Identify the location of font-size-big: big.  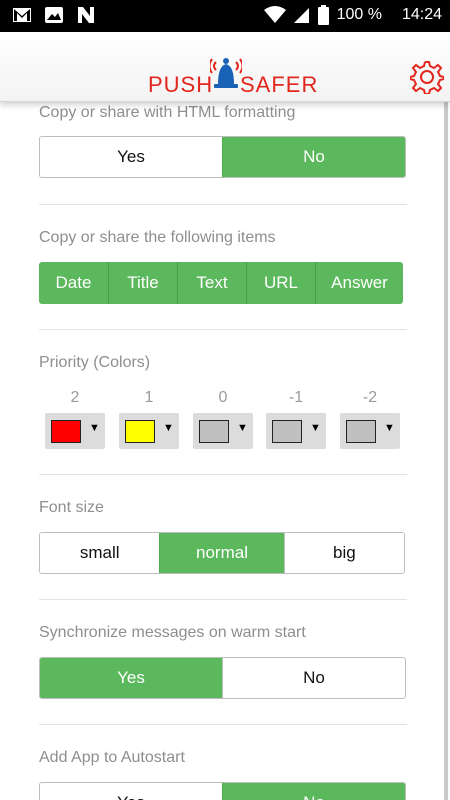
(343, 553).